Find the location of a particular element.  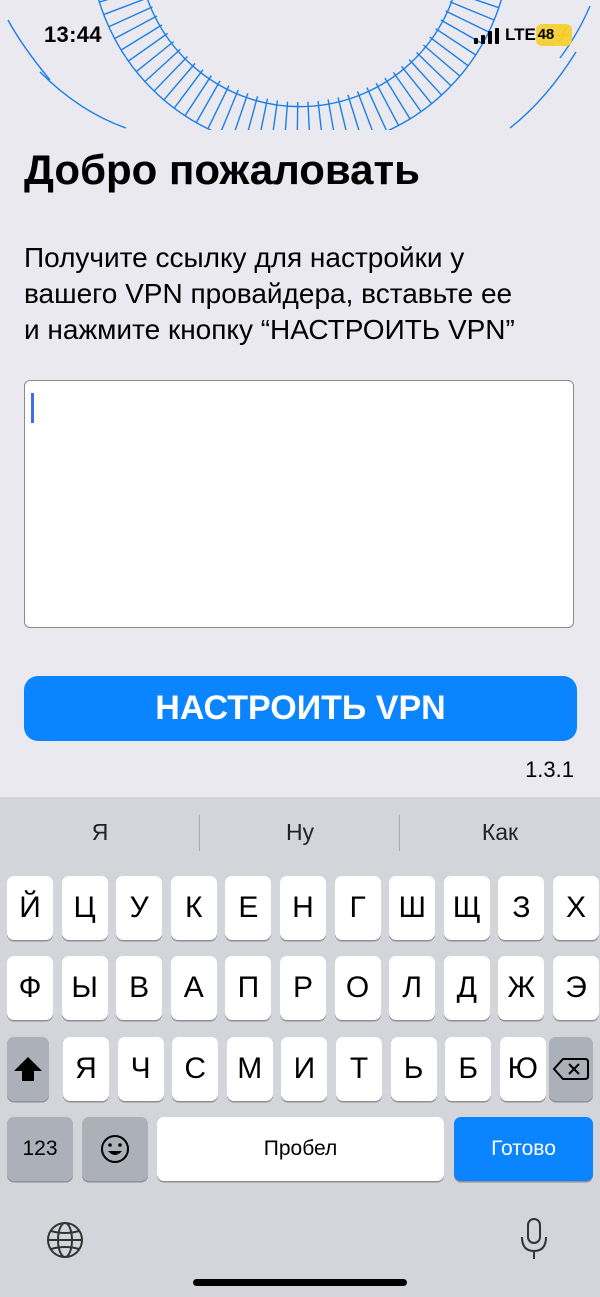

battery-indicator: 48⚡ is located at coordinates (554, 35).